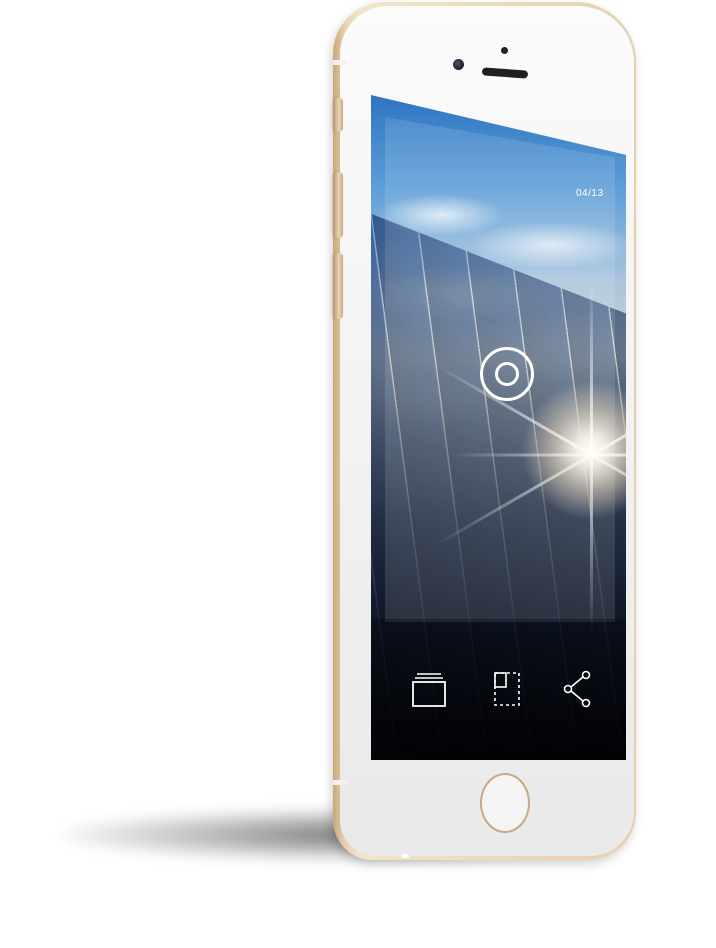  I want to click on share-button, so click(577, 689).